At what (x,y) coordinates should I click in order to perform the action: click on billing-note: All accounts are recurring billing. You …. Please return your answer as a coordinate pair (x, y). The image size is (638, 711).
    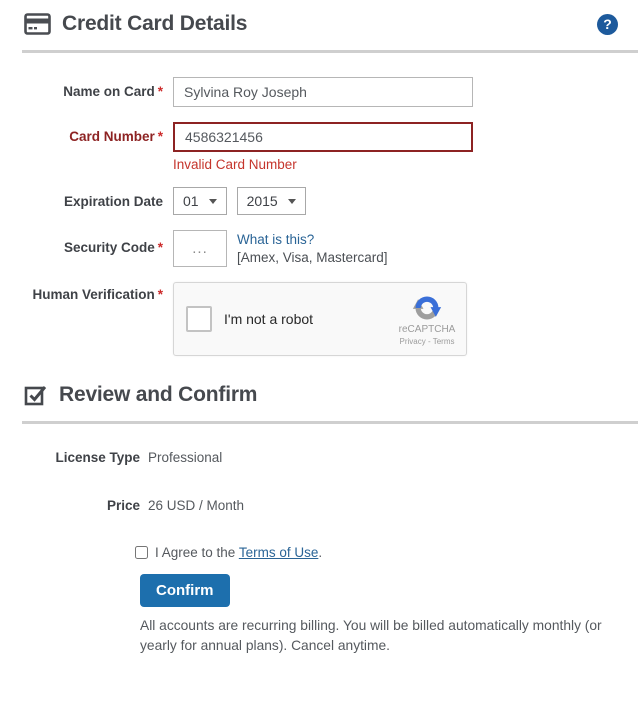
    Looking at the image, I should click on (371, 636).